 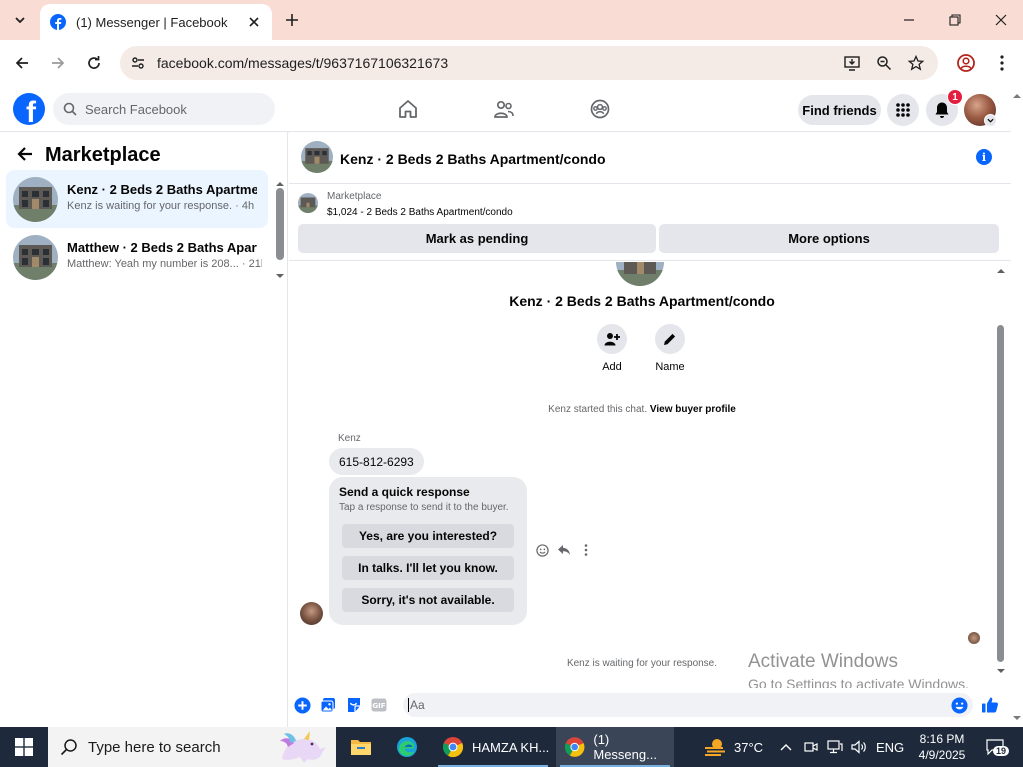 I want to click on new-tab-button, so click(x=292, y=20).